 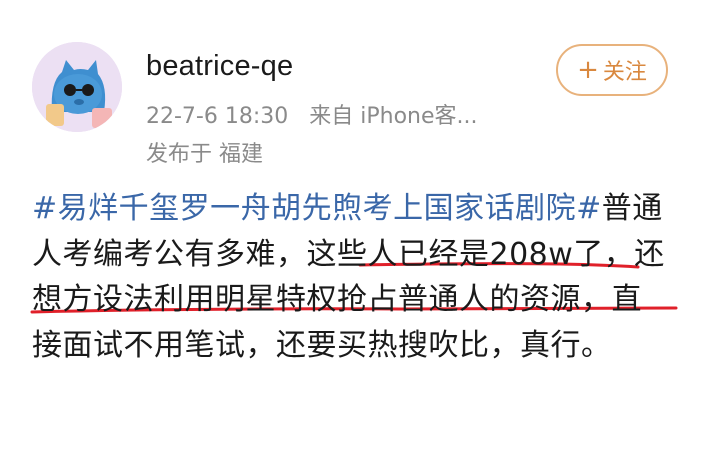 I want to click on plus-icon: +, so click(x=588, y=70).